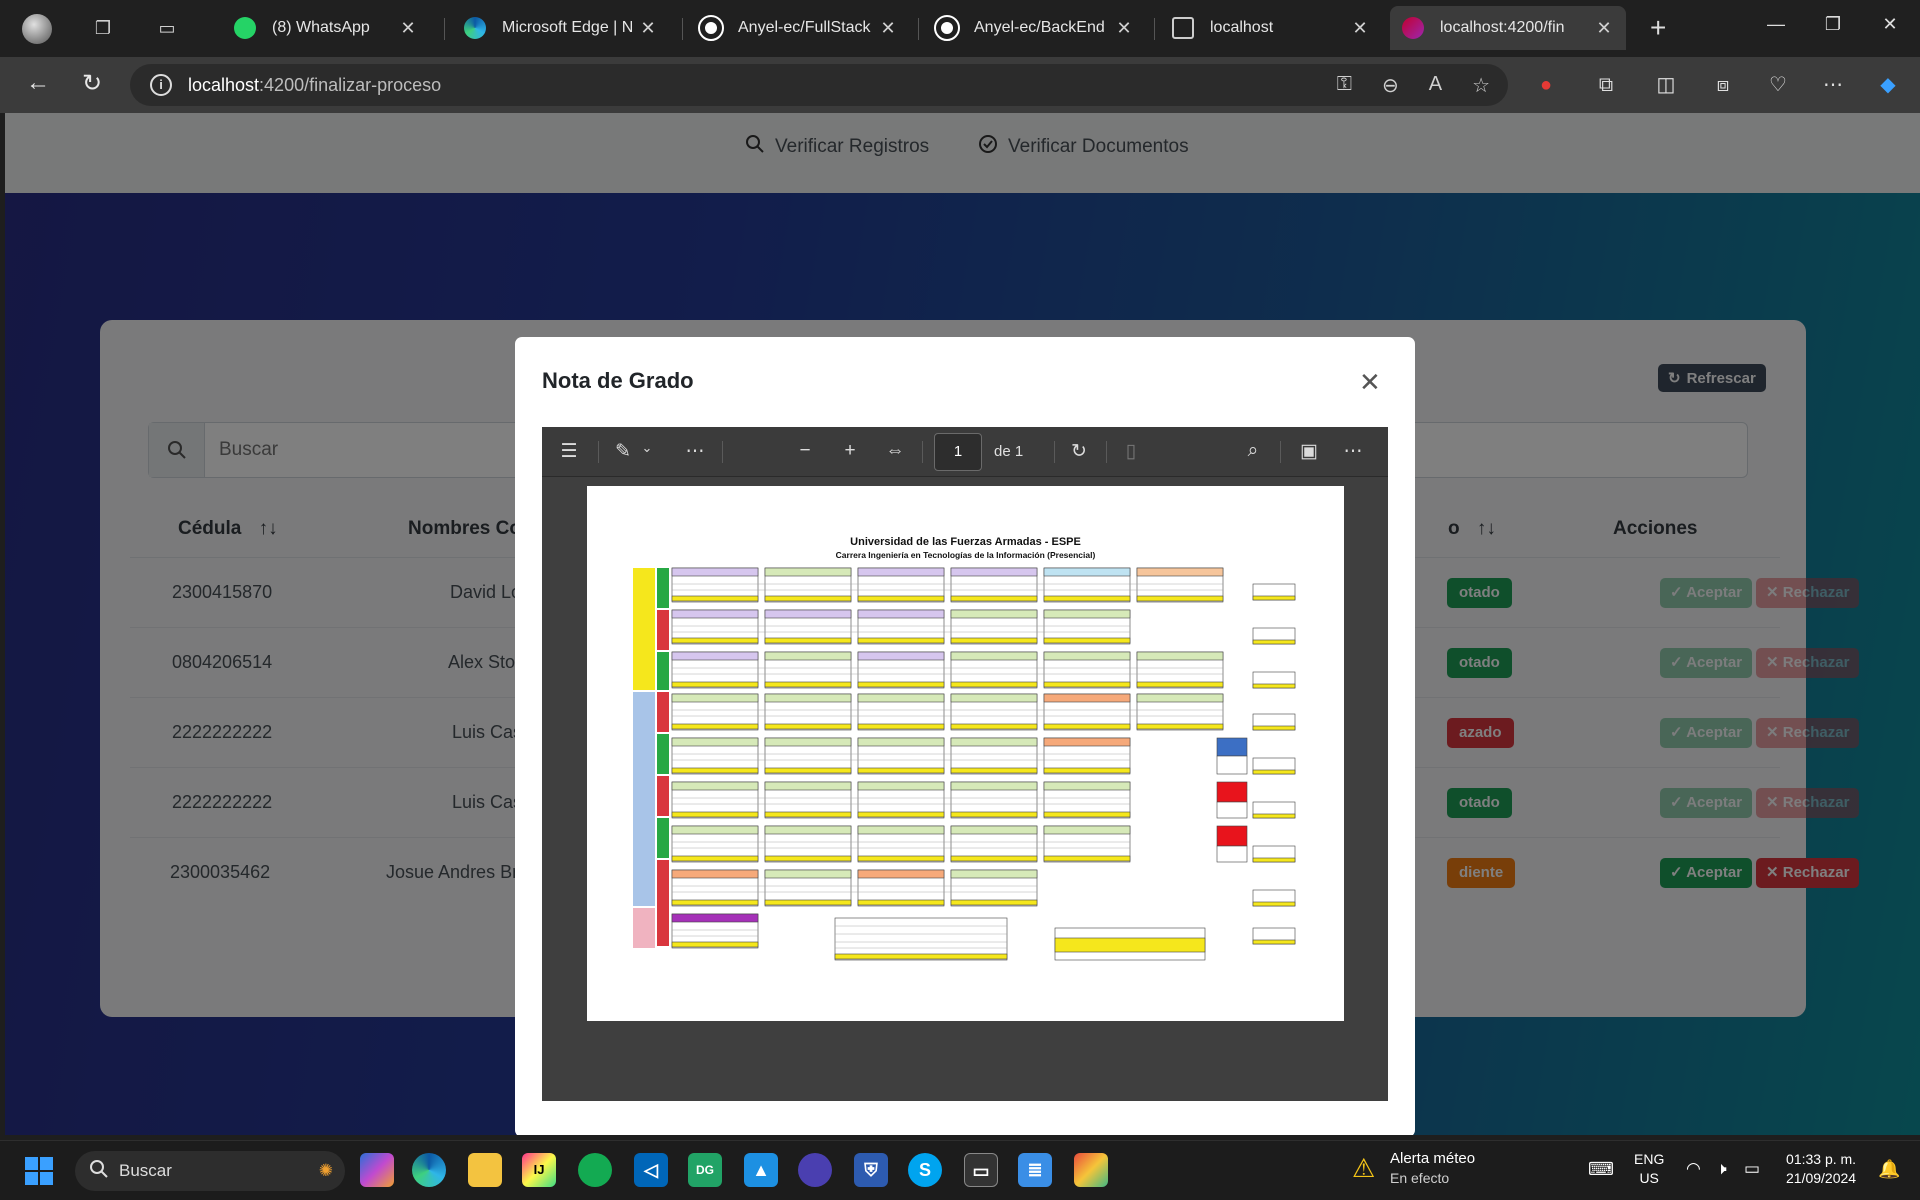  What do you see at coordinates (38, 83) in the screenshot?
I see `back-icon: ←` at bounding box center [38, 83].